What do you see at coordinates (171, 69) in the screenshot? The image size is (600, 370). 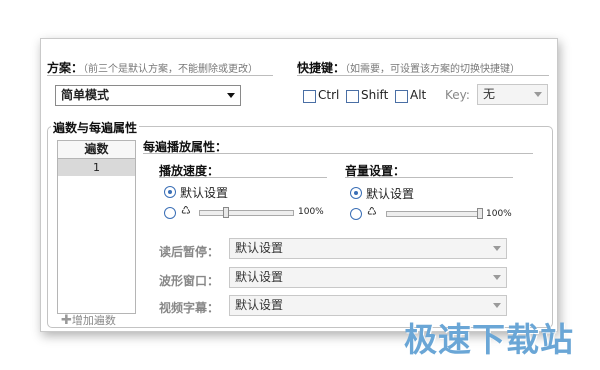 I see `scheme-hint: （前三个是默认方案，不能删除或更改）` at bounding box center [171, 69].